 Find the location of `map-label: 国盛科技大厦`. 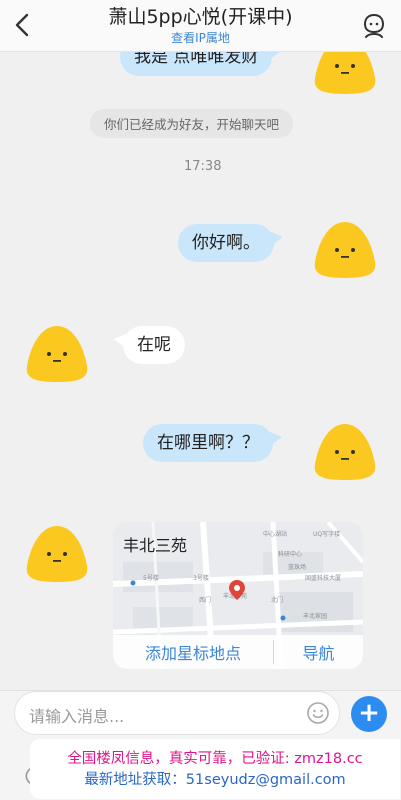

map-label: 国盛科技大厦 is located at coordinates (323, 578).